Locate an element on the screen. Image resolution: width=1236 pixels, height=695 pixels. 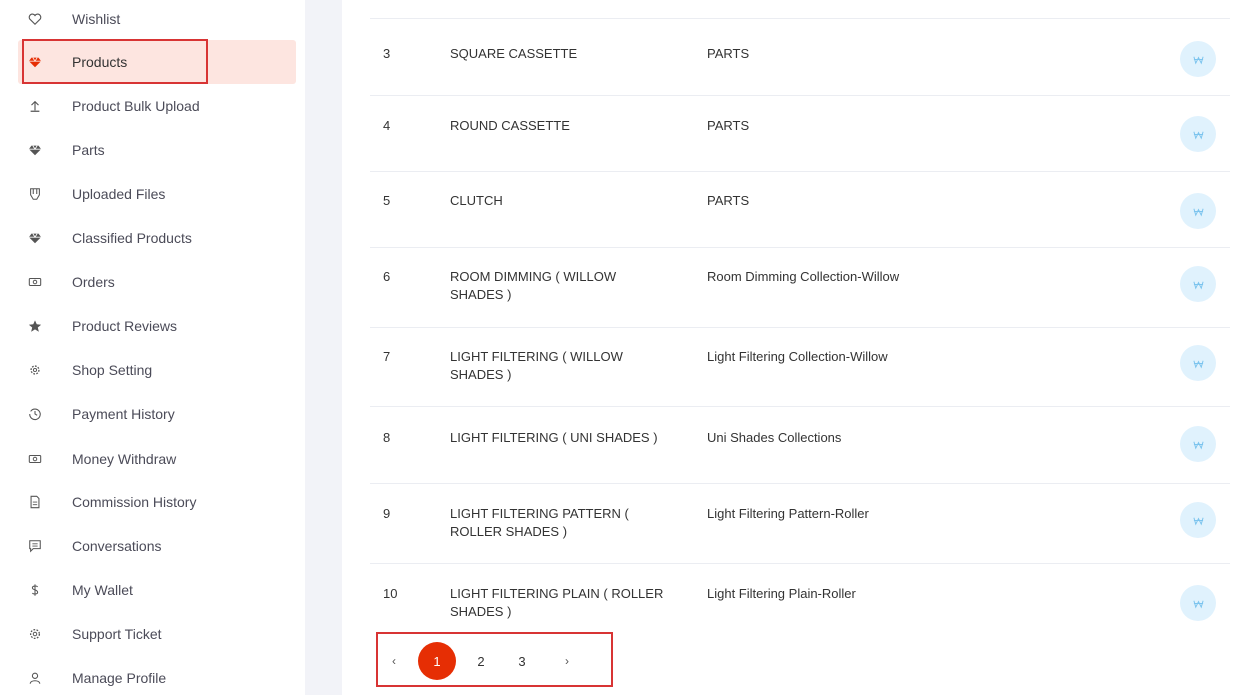
sidebar-item-label: Uploaded Files is located at coordinates (119, 194).